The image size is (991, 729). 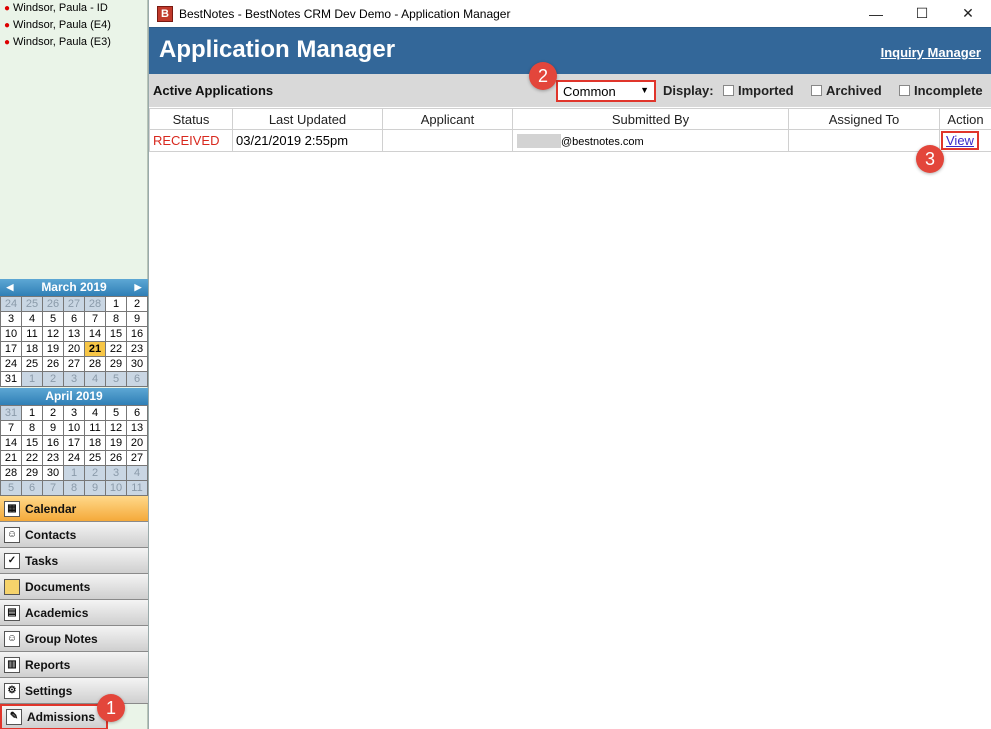 I want to click on imported-checkbox: Imported, so click(x=758, y=90).